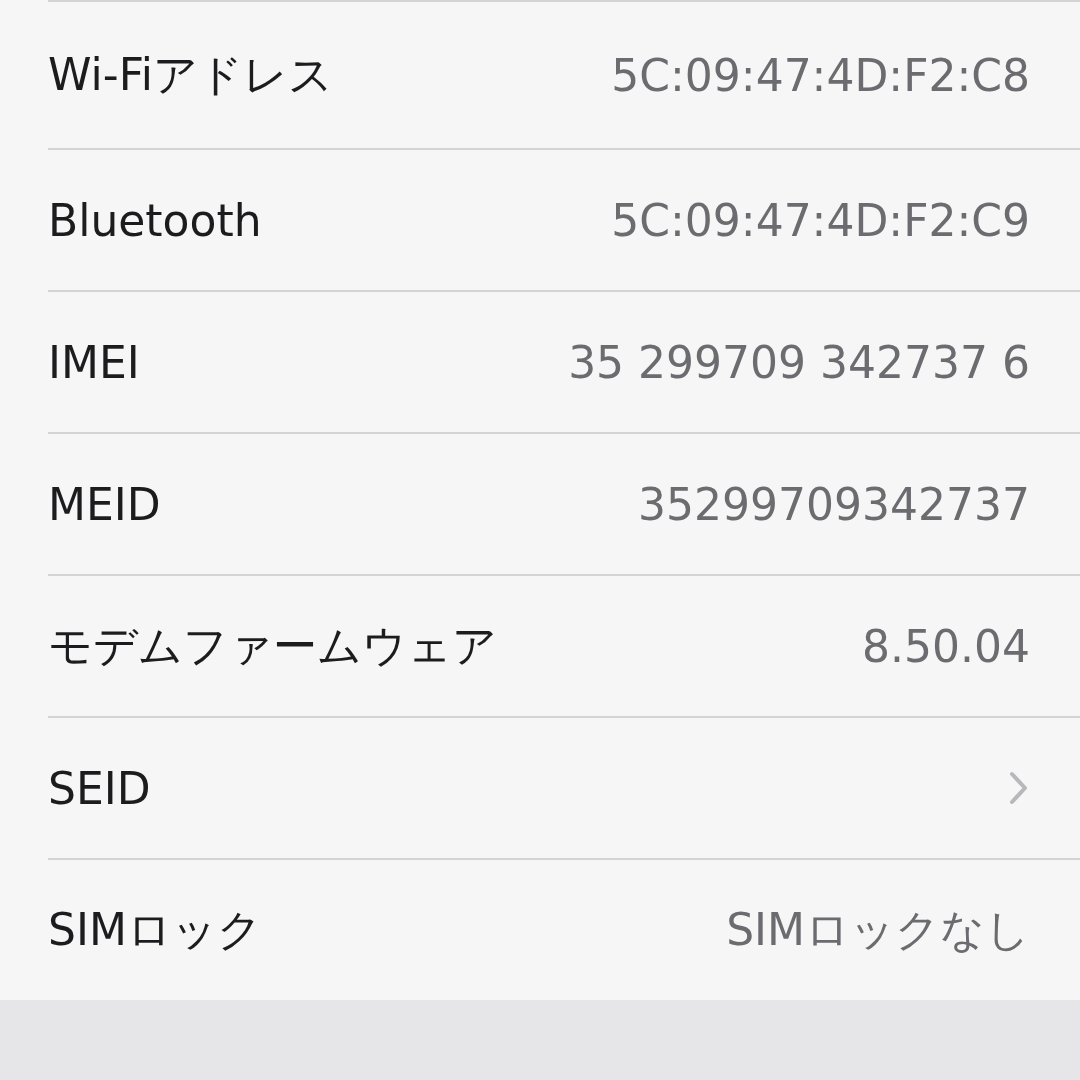  Describe the element at coordinates (94, 362) in the screenshot. I see `row-label: IMEI` at that location.